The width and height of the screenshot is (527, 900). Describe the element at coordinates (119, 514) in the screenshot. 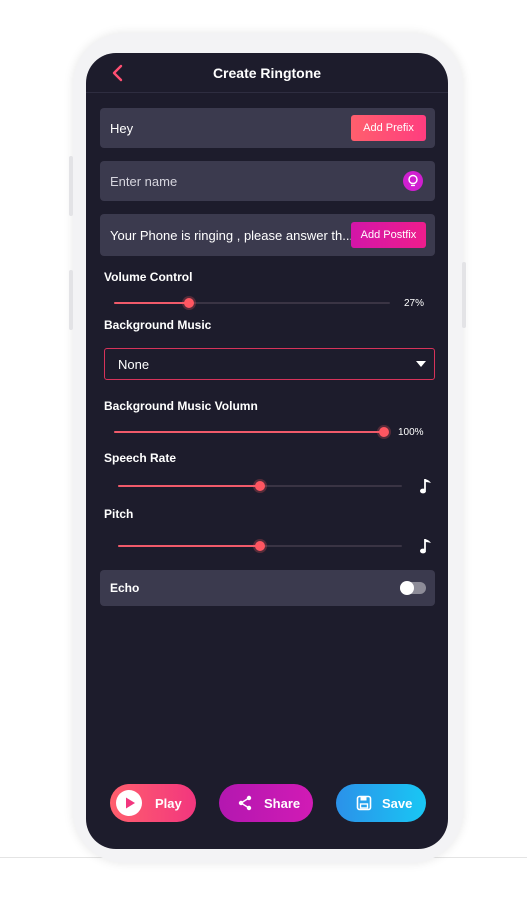

I see `pitch-label: Pitch` at that location.